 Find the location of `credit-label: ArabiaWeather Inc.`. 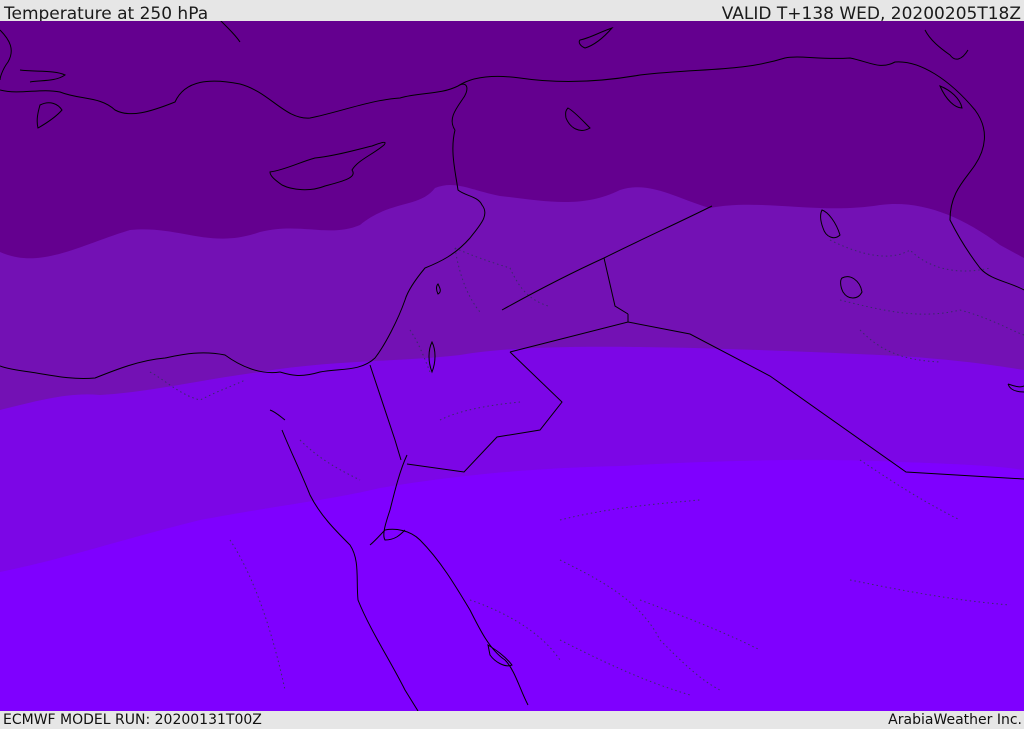

credit-label: ArabiaWeather Inc. is located at coordinates (955, 720).